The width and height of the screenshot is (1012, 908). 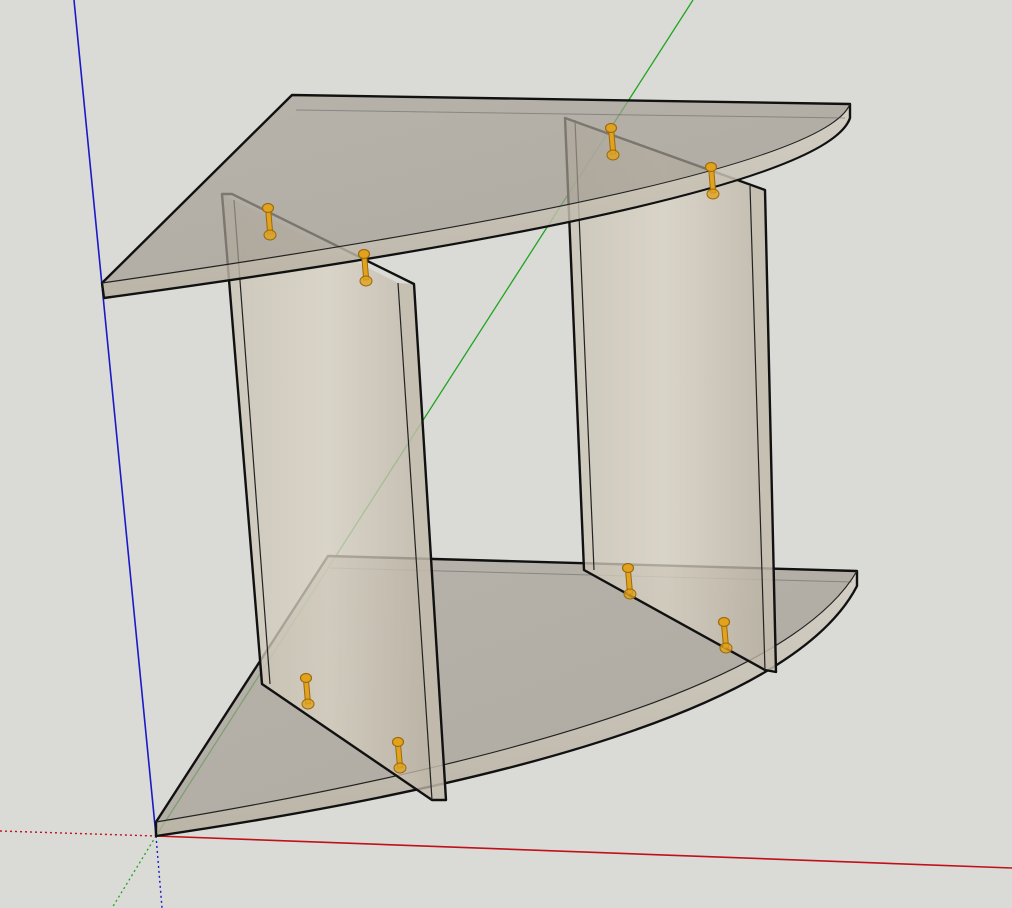 What do you see at coordinates (134, 871) in the screenshot?
I see `green-axis-negative` at bounding box center [134, 871].